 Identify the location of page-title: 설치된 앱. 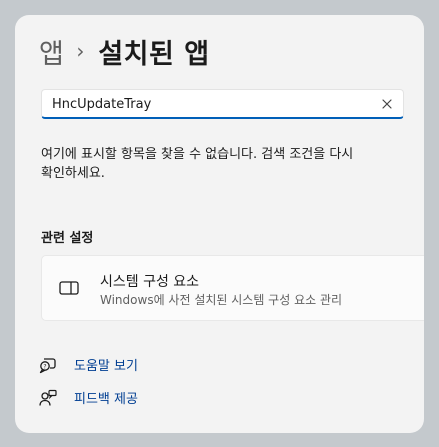
(154, 54).